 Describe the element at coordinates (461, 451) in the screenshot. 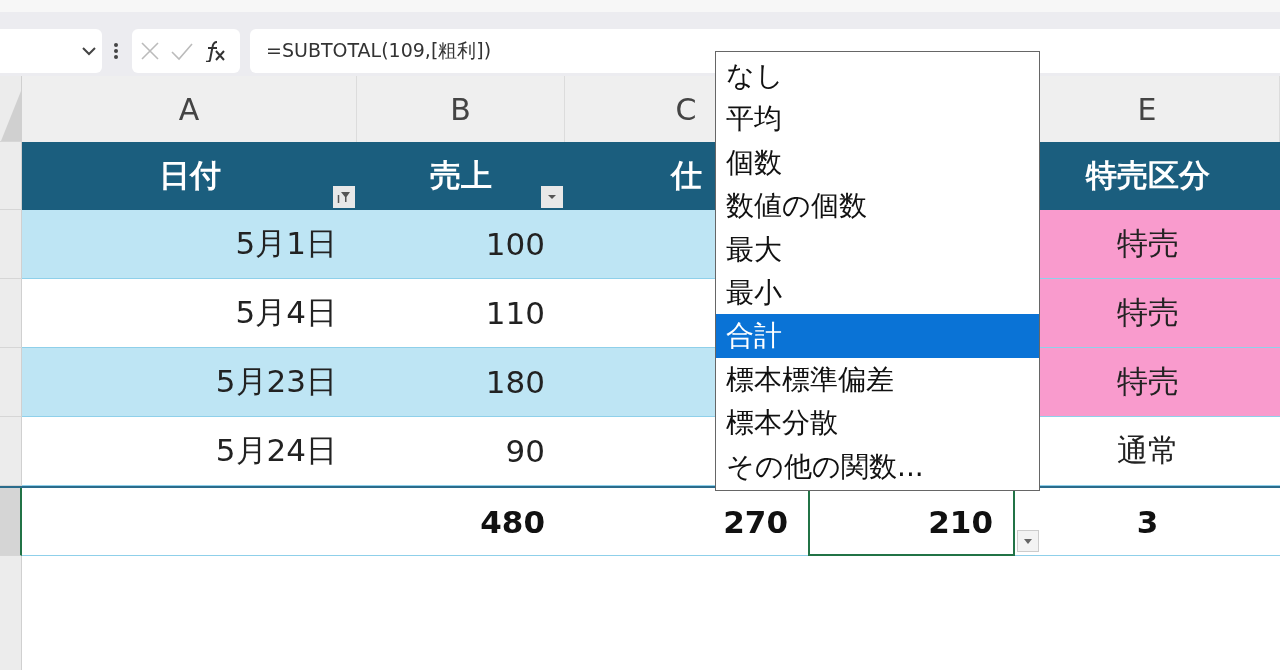

I see `table-cell: 90` at that location.